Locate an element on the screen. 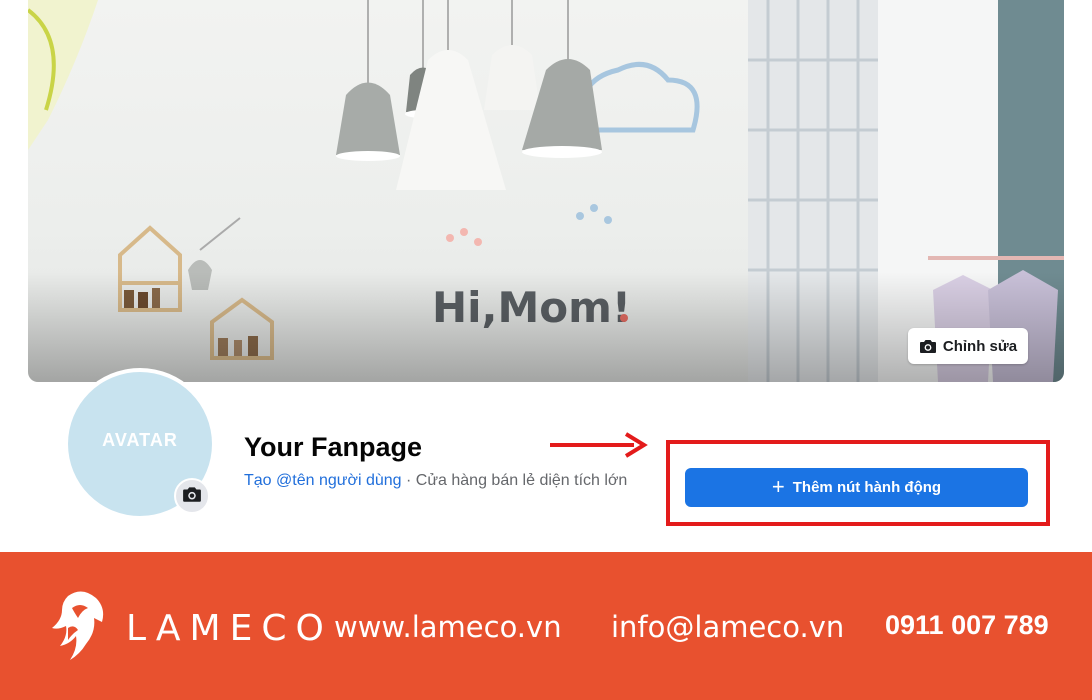 The height and width of the screenshot is (700, 1092). page-title: Your Fanpage is located at coordinates (333, 447).